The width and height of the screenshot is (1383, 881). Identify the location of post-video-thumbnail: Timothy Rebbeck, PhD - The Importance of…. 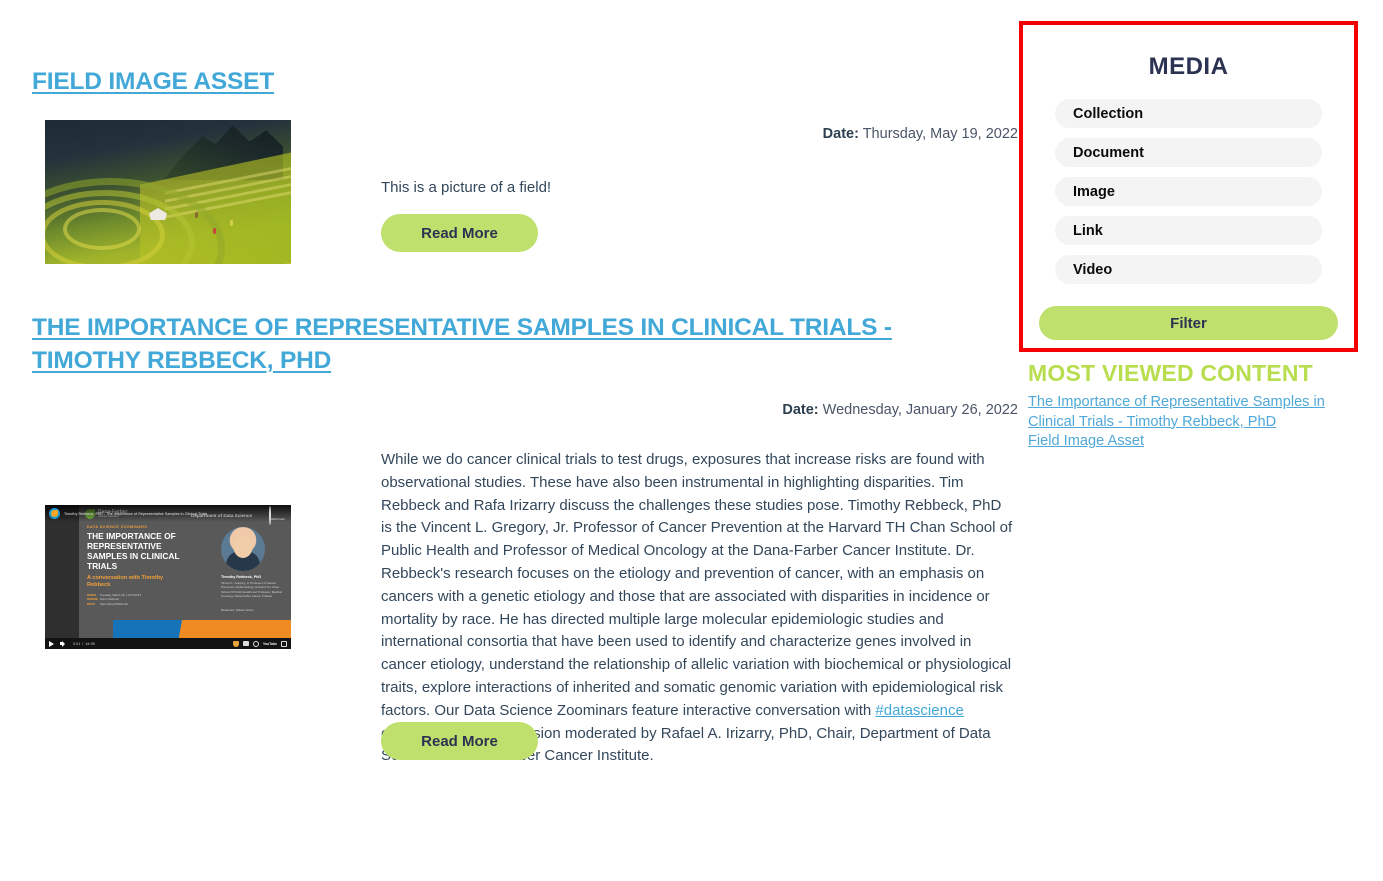
(168, 577).